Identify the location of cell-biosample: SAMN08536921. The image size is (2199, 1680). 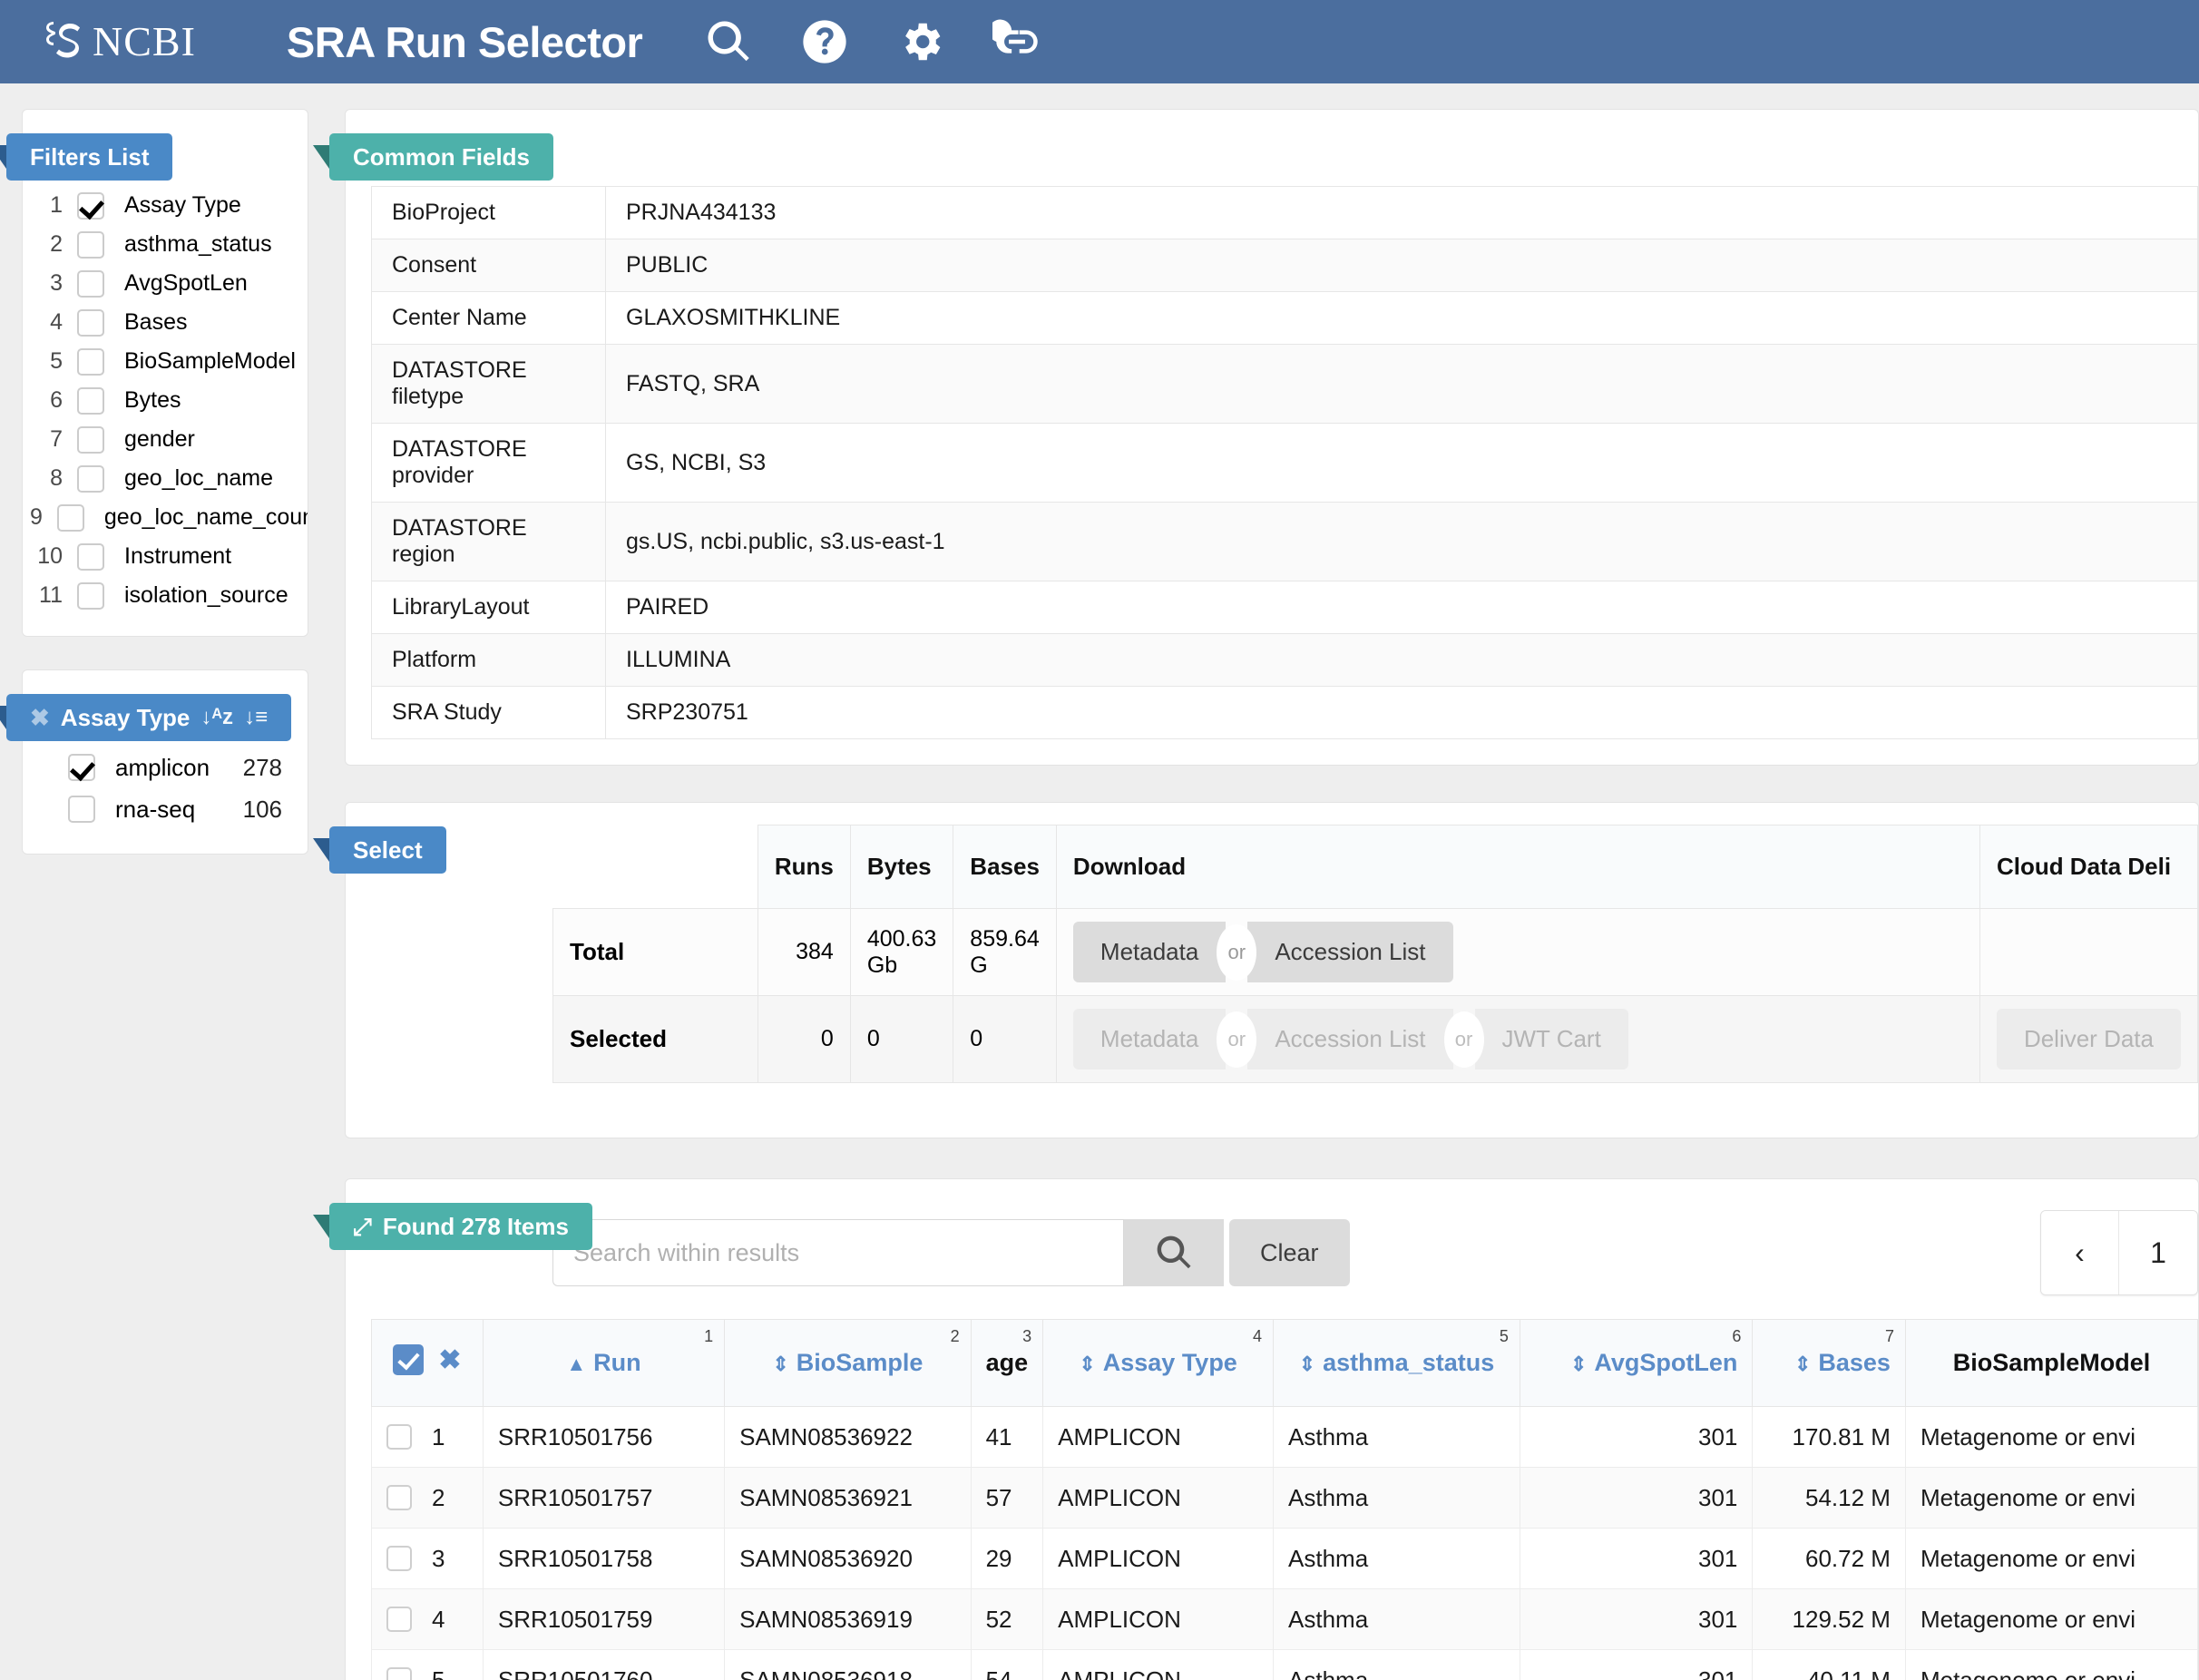
(848, 1498).